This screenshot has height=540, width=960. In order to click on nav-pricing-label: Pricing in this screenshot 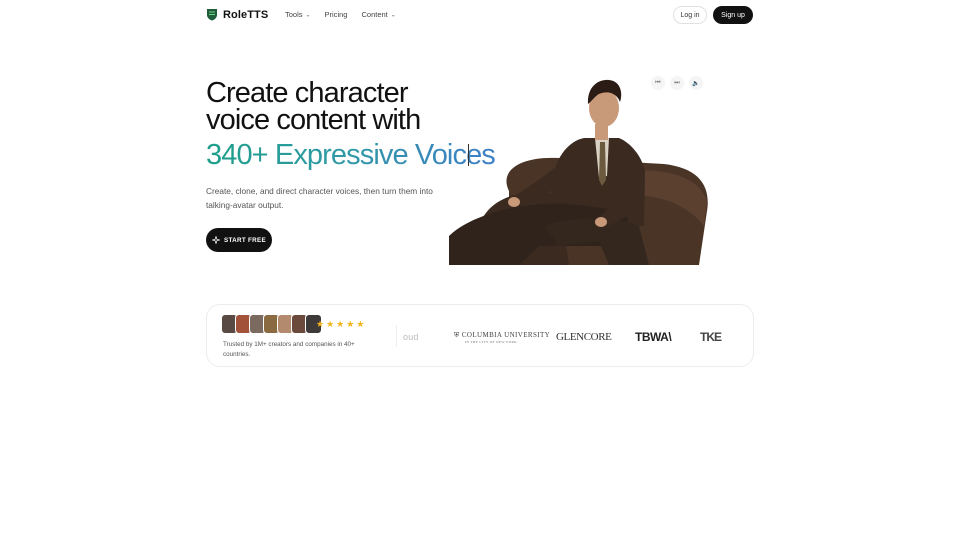, I will do `click(336, 14)`.